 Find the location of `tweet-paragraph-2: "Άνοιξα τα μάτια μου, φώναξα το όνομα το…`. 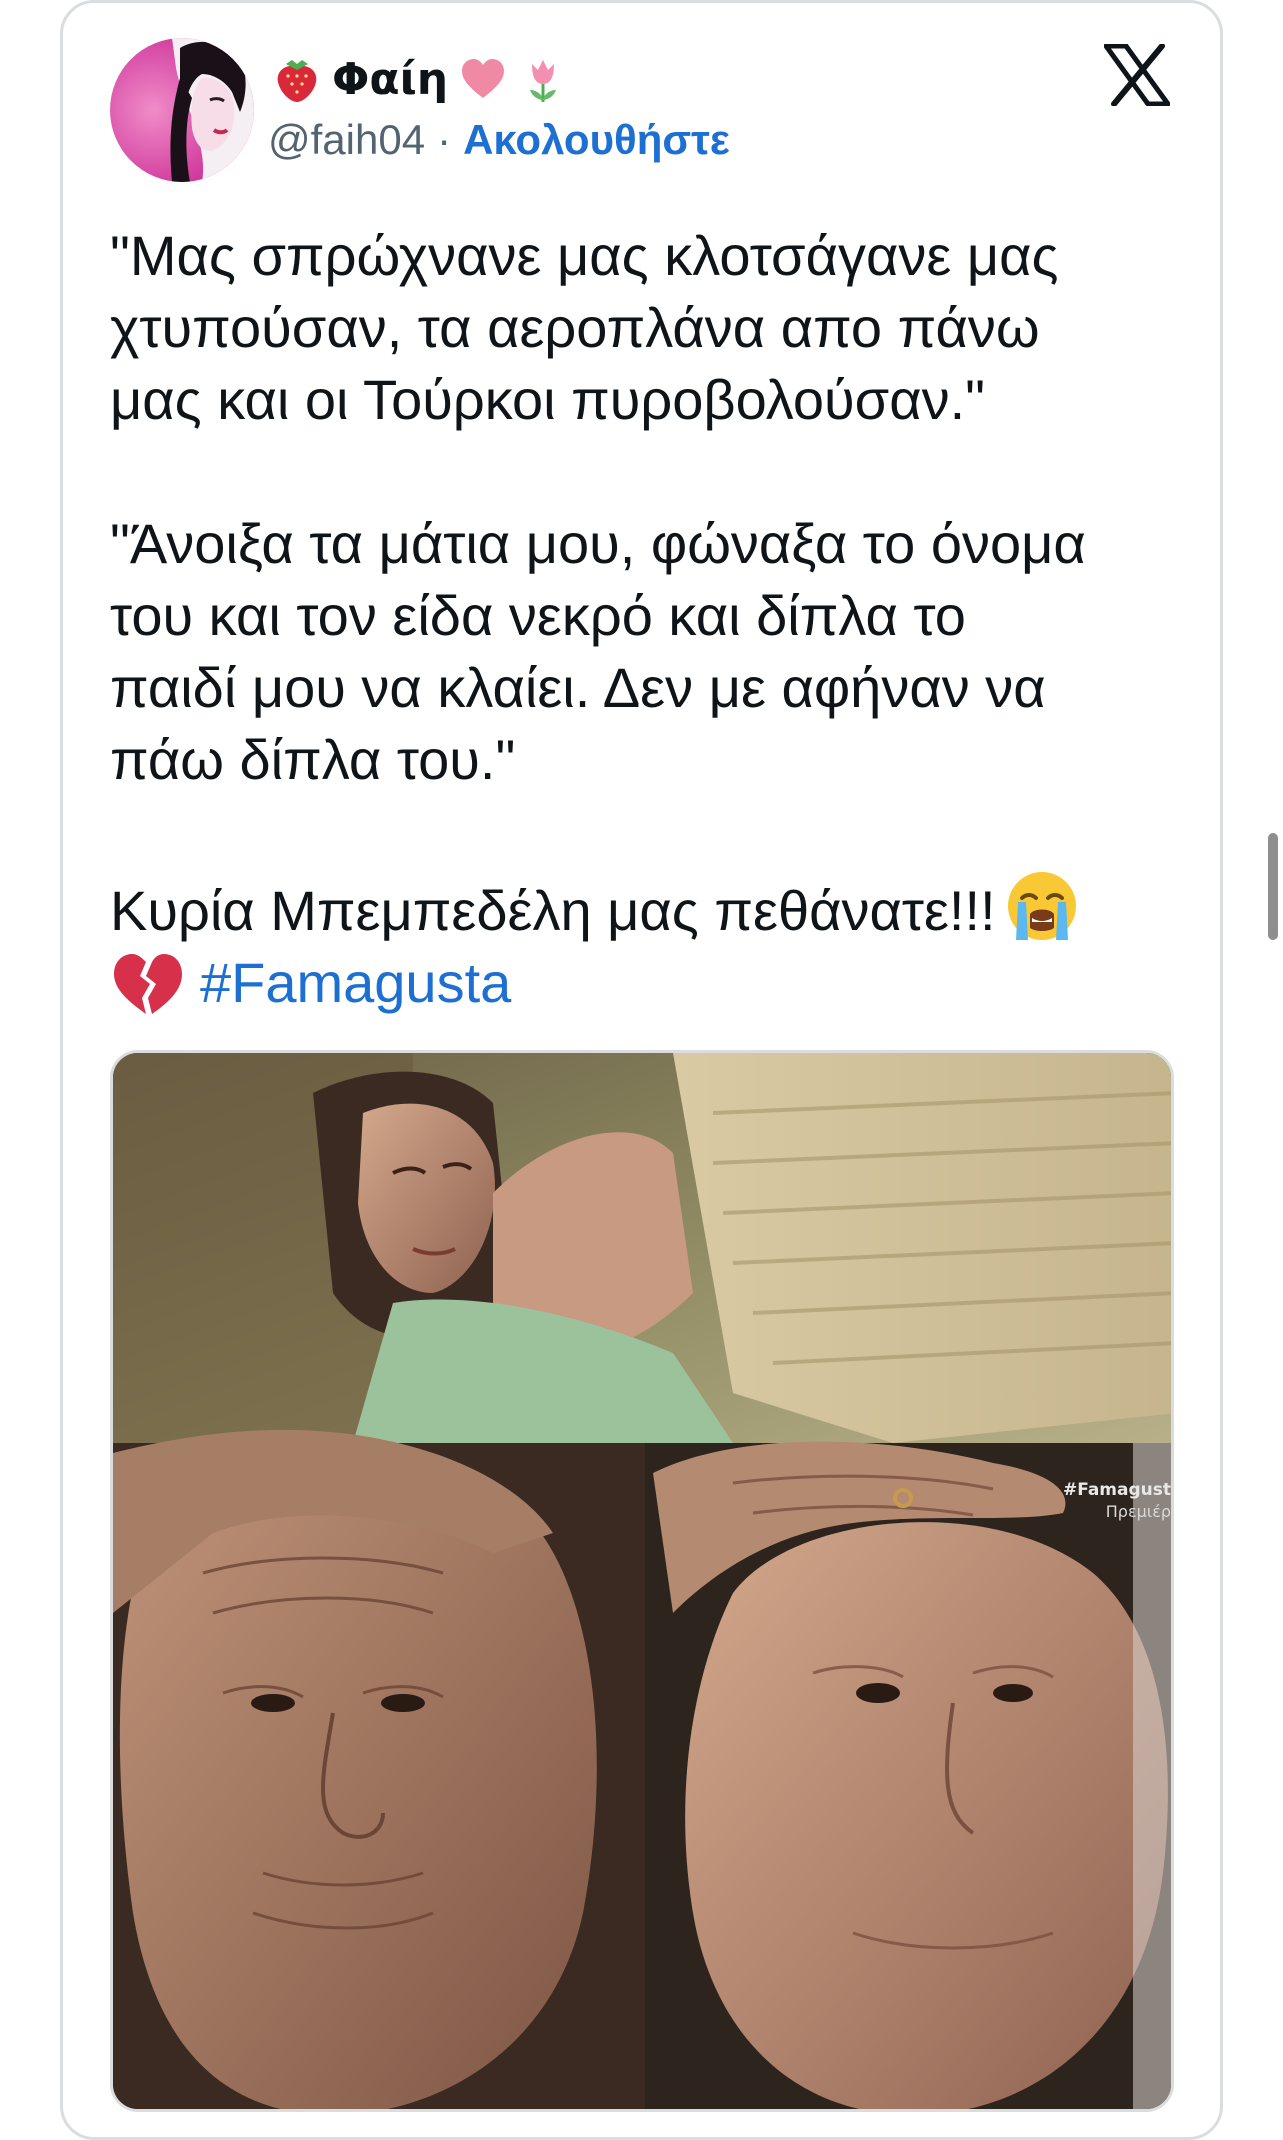

tweet-paragraph-2: "Άνοιξα τα μάτια μου, φώναξα το όνομα το… is located at coordinates (598, 651).